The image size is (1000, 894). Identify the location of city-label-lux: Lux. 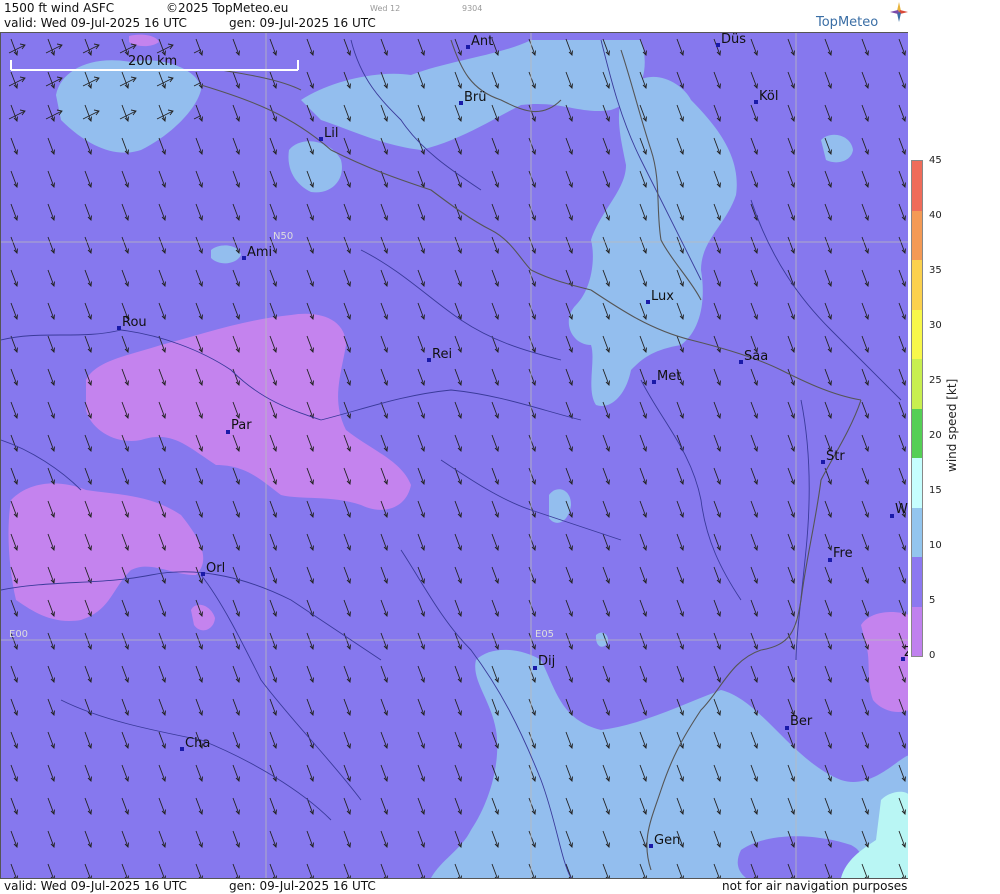
(662, 296).